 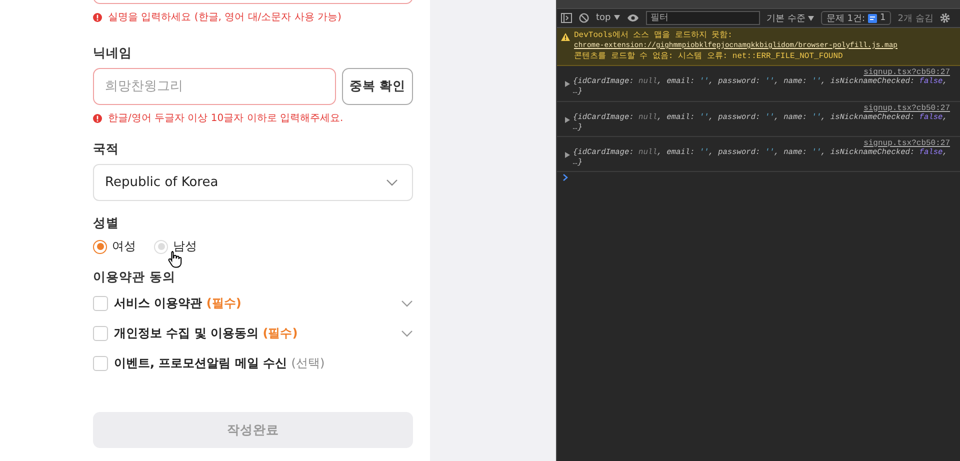 I want to click on error-message: 한글/영어 두글자 이상 10글자 이하로 입력해주세요., so click(x=226, y=118).